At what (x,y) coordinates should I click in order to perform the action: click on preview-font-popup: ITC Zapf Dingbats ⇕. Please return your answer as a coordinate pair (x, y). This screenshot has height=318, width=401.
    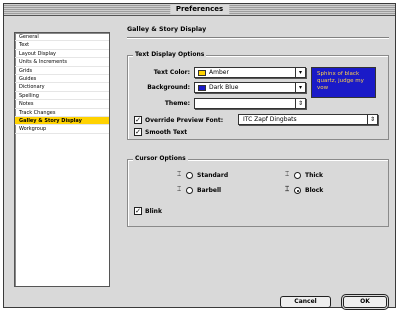
    Looking at the image, I should click on (308, 119).